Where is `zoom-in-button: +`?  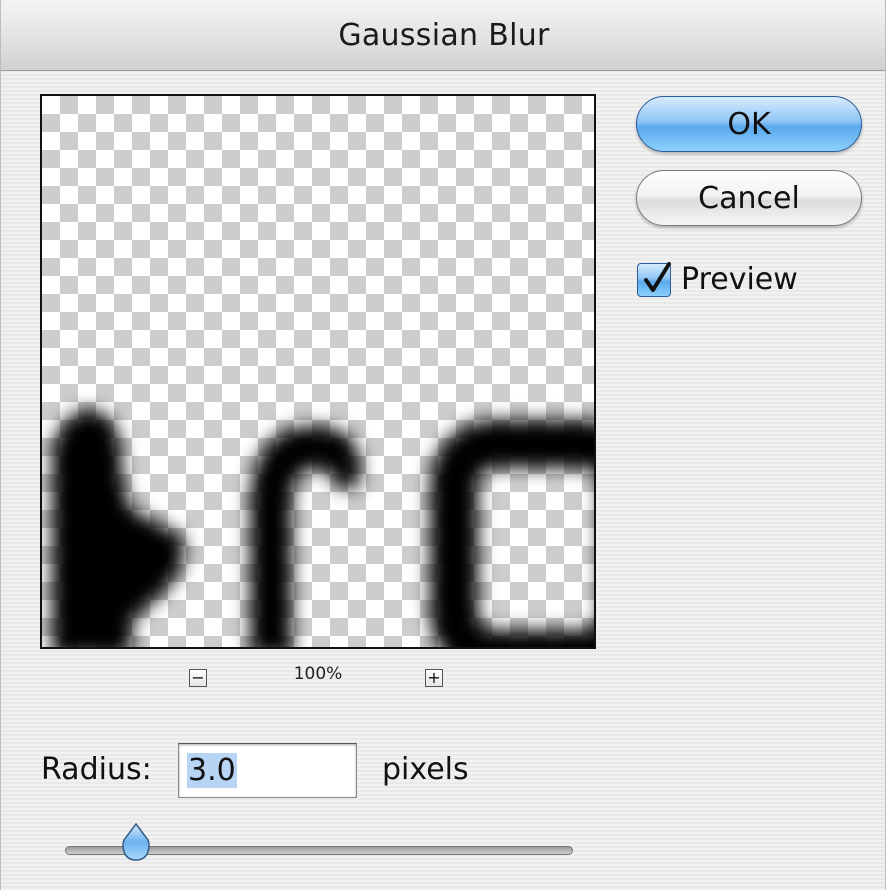
zoom-in-button: + is located at coordinates (434, 678).